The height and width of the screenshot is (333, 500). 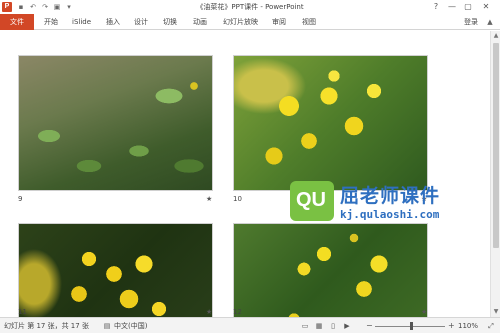 What do you see at coordinates (107, 326) in the screenshot?
I see `spell-check-icon: ▤` at bounding box center [107, 326].